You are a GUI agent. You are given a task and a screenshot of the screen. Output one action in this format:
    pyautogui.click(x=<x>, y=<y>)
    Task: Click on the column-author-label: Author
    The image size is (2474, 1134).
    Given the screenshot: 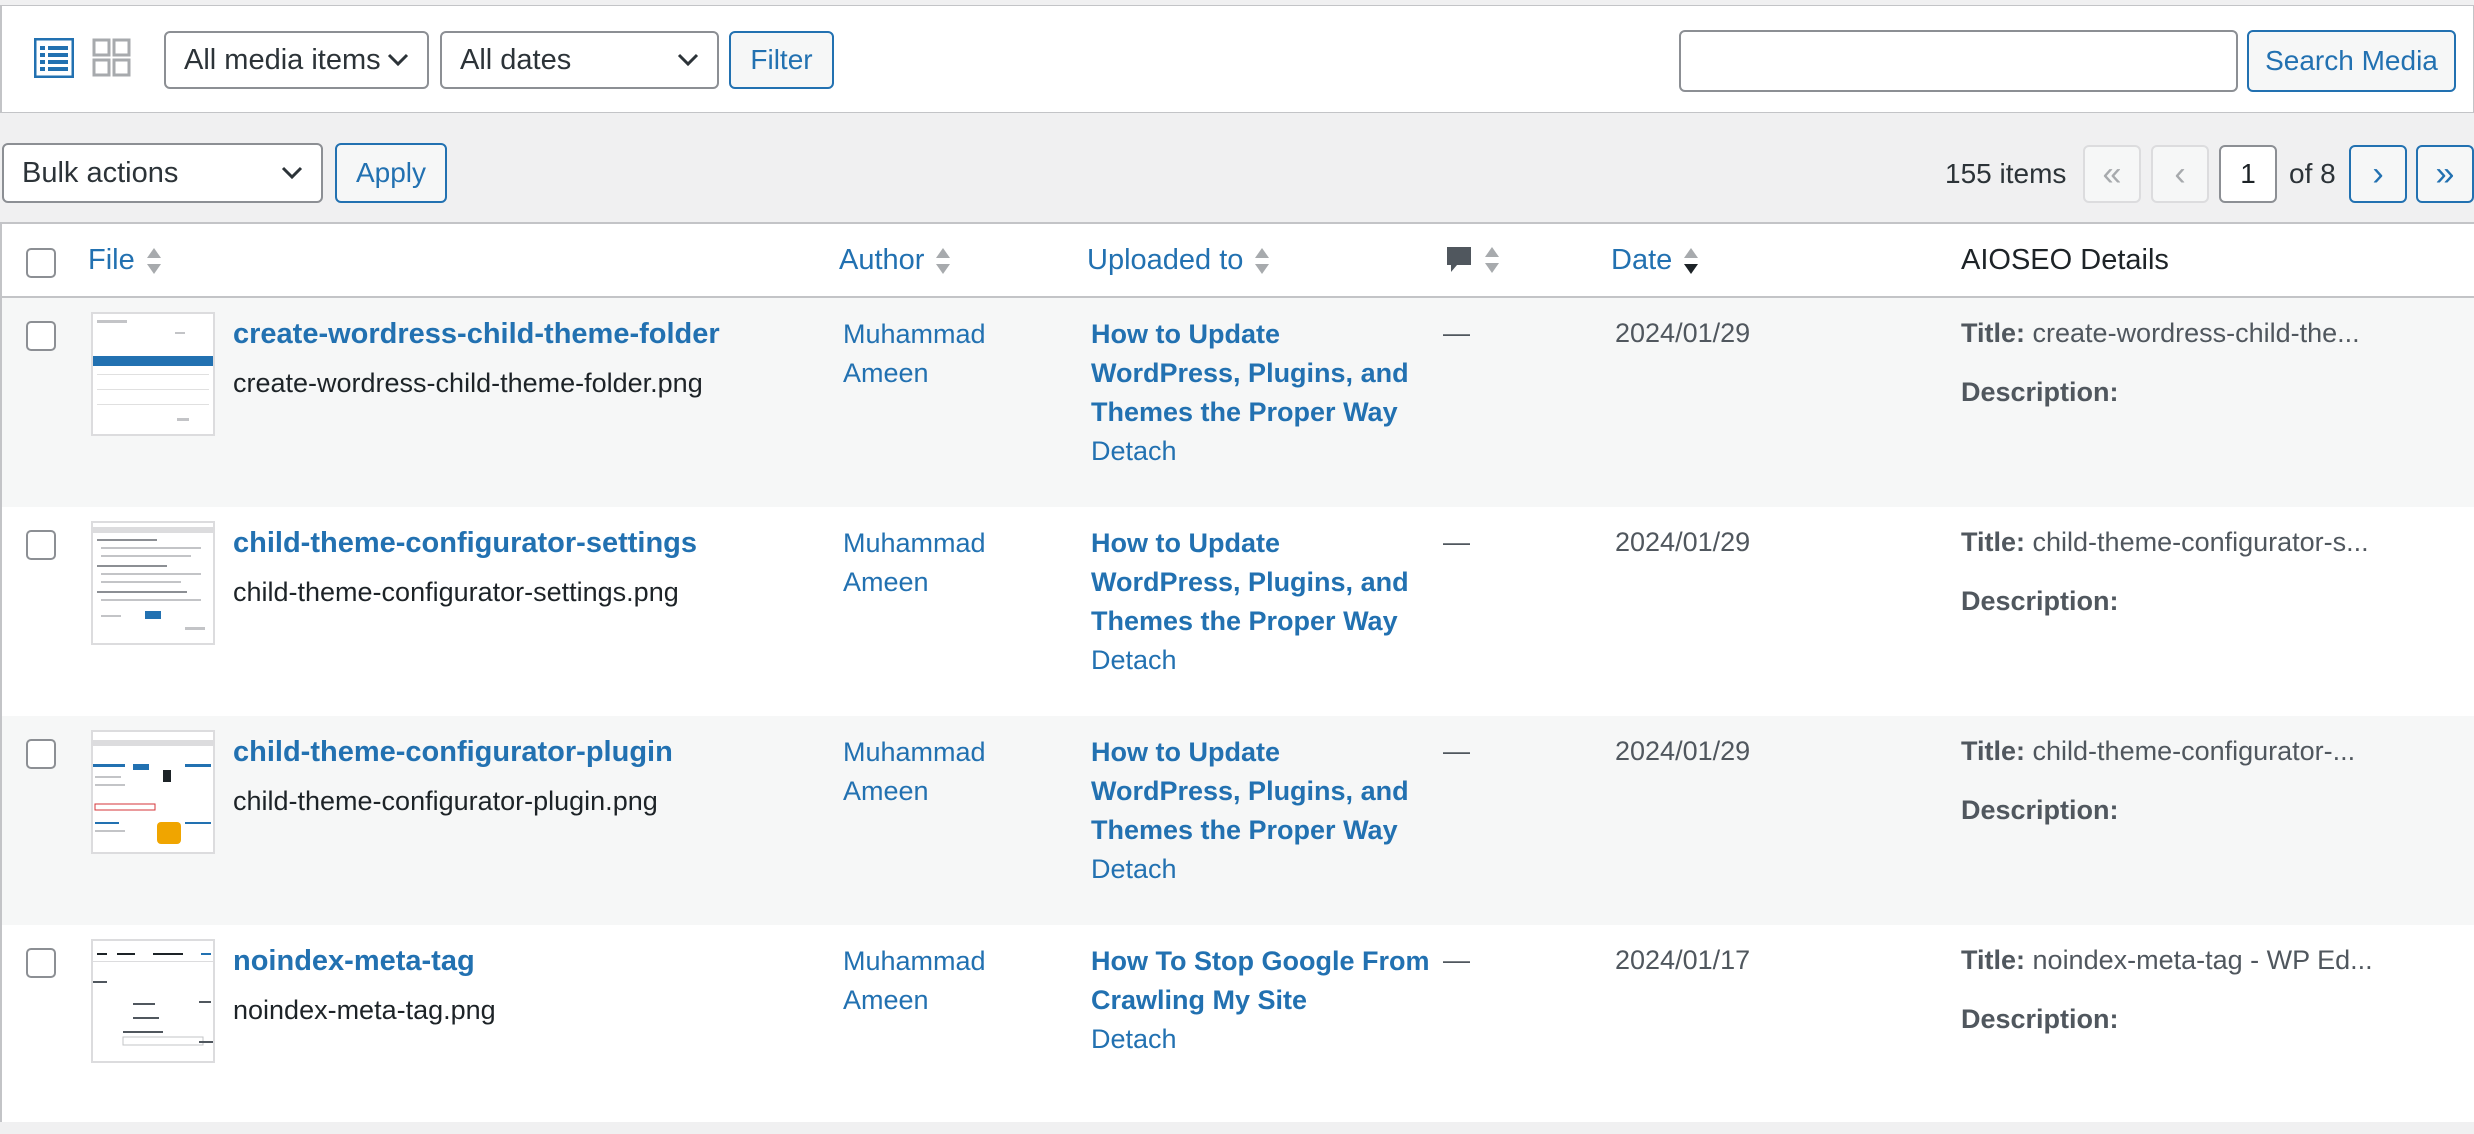 What is the action you would take?
    pyautogui.click(x=882, y=260)
    